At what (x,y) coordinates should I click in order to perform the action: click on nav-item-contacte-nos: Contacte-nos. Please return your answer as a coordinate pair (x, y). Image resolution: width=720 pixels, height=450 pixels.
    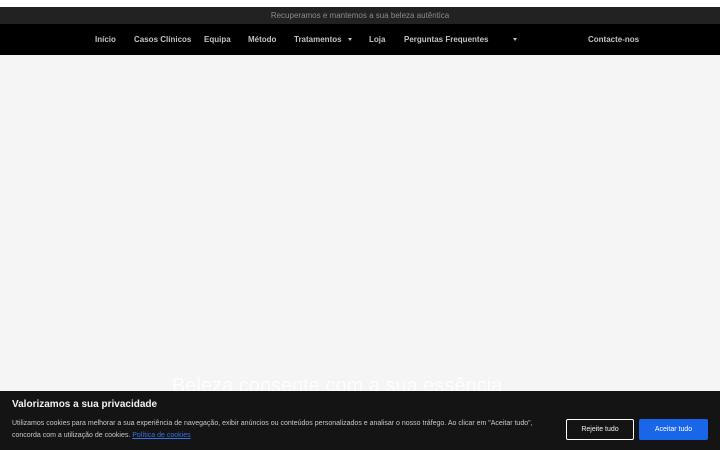
    Looking at the image, I should click on (613, 39).